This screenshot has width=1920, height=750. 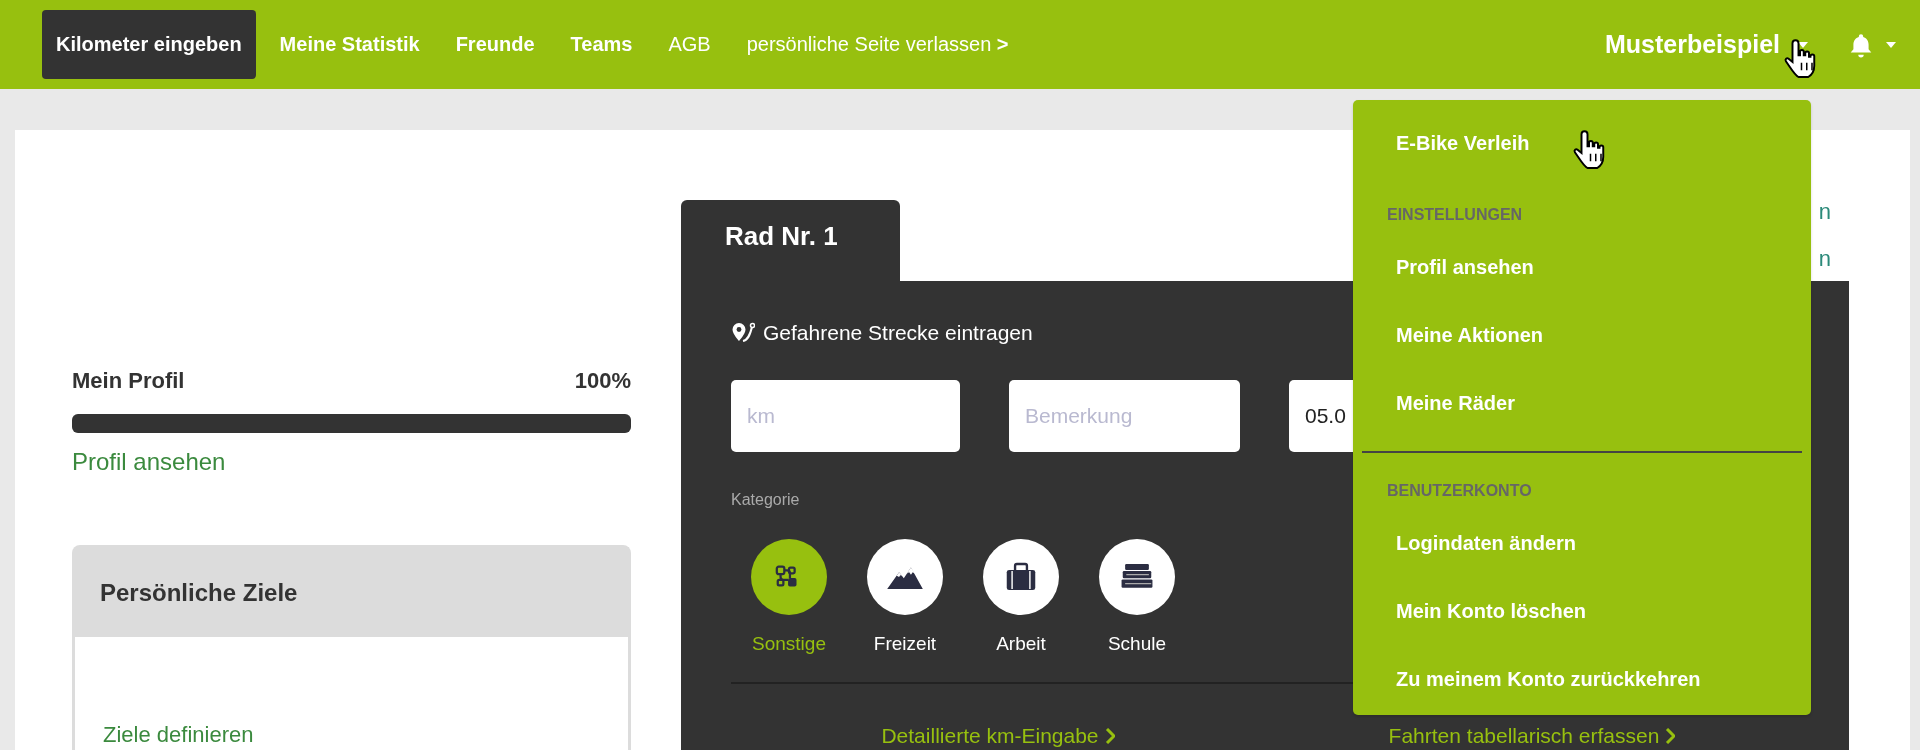 What do you see at coordinates (743, 333) in the screenshot?
I see `map-pin-icon` at bounding box center [743, 333].